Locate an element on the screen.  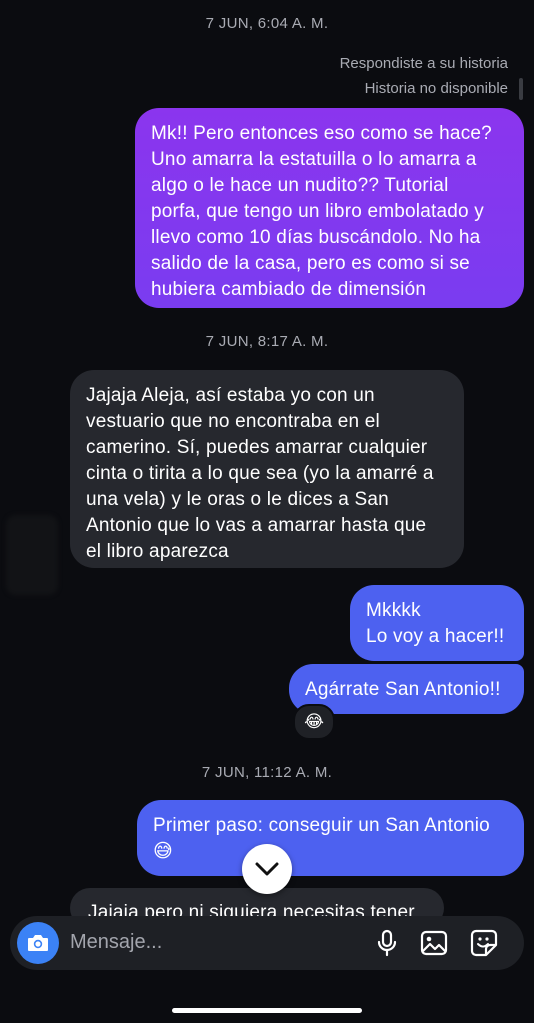
message-line: Lo voy a hacer!! is located at coordinates (435, 636).